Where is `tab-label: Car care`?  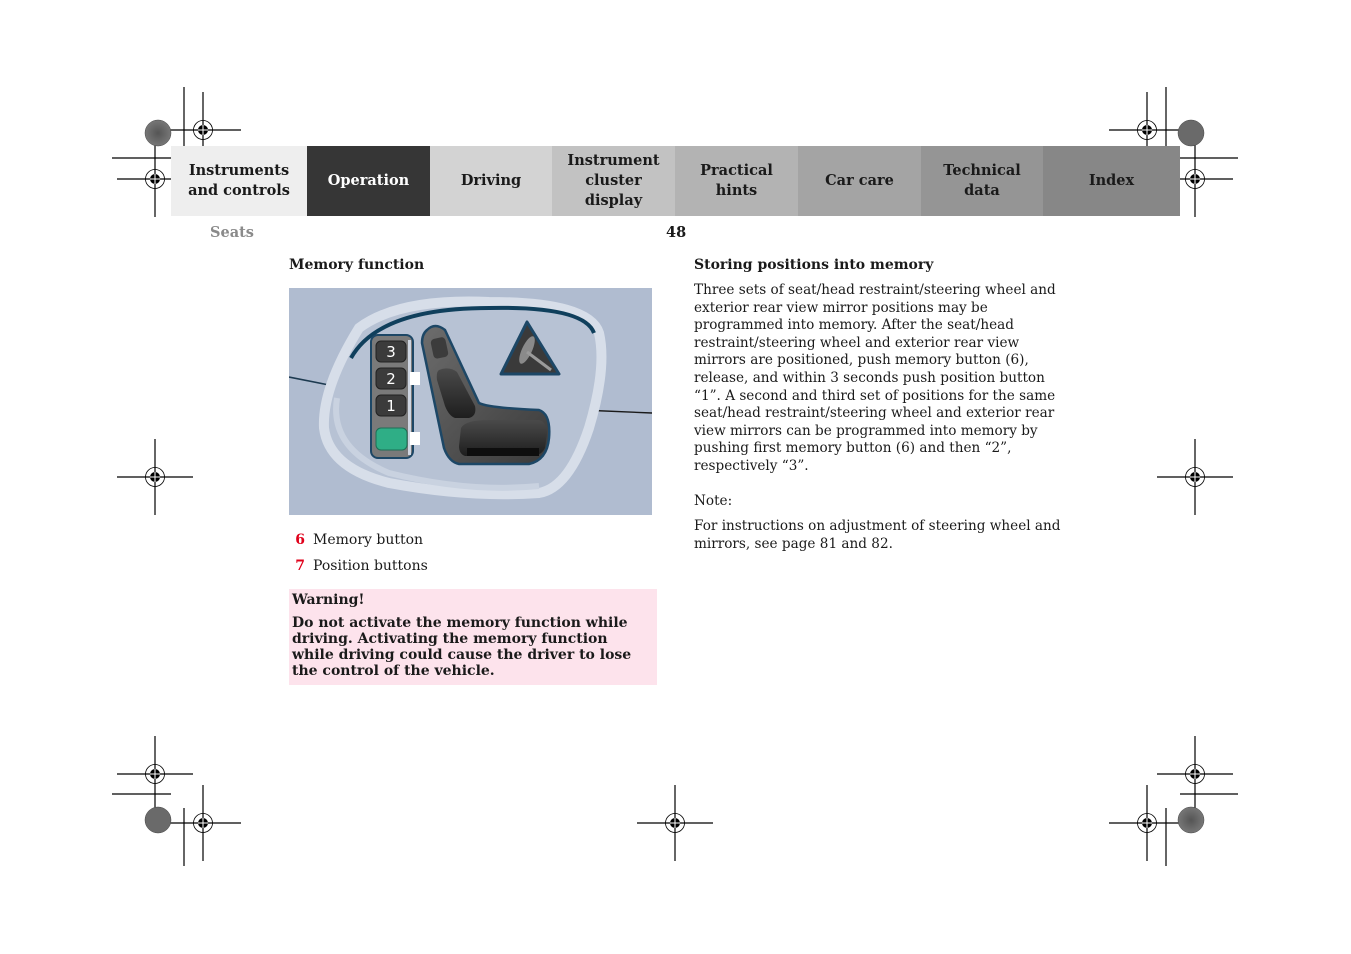
tab-label: Car care is located at coordinates (859, 180).